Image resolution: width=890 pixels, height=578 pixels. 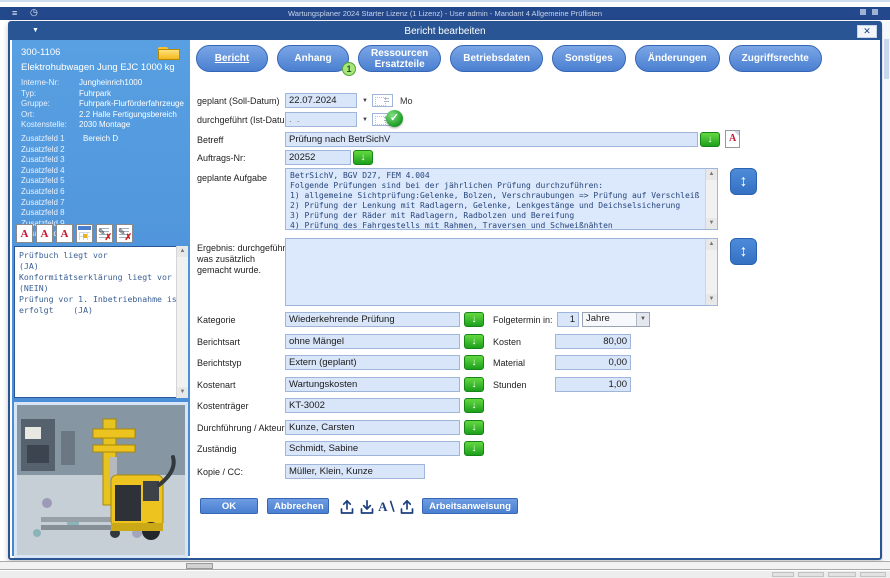 What do you see at coordinates (318, 157) in the screenshot?
I see `order-no-input` at bounding box center [318, 157].